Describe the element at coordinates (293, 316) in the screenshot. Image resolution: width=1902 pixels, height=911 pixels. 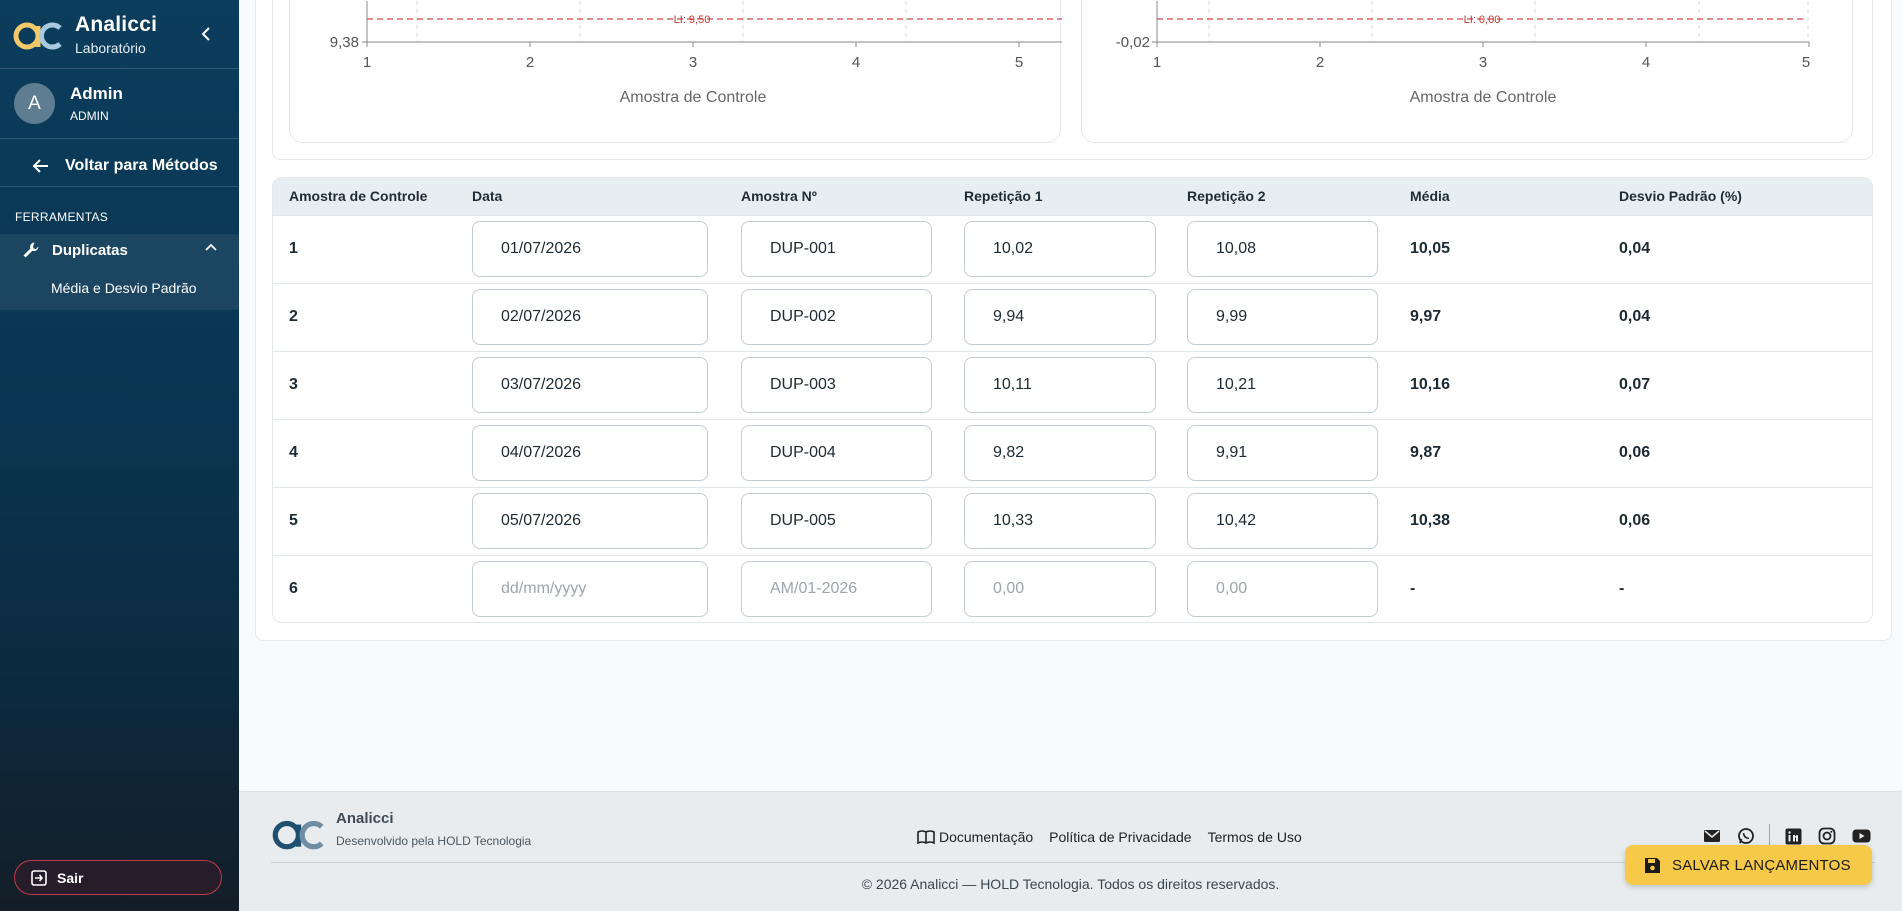
I see `row-number: 2` at that location.